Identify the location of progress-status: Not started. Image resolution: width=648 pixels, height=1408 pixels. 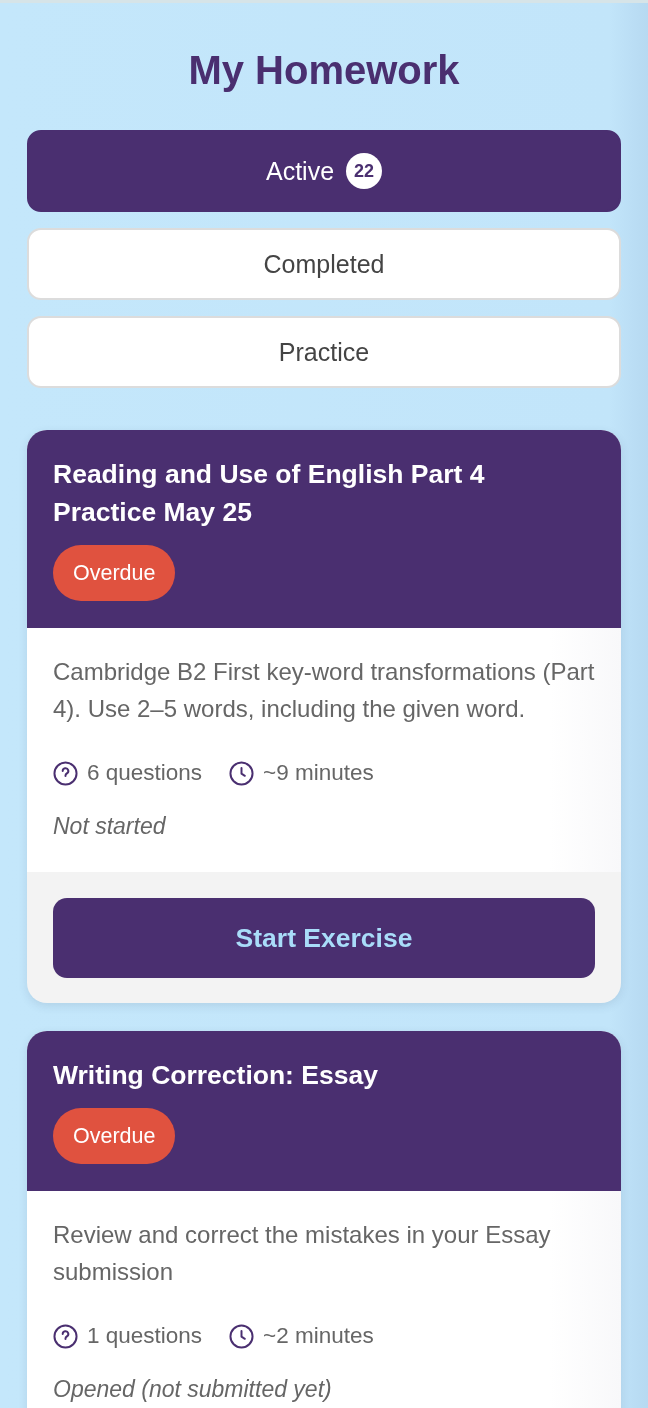
(110, 826).